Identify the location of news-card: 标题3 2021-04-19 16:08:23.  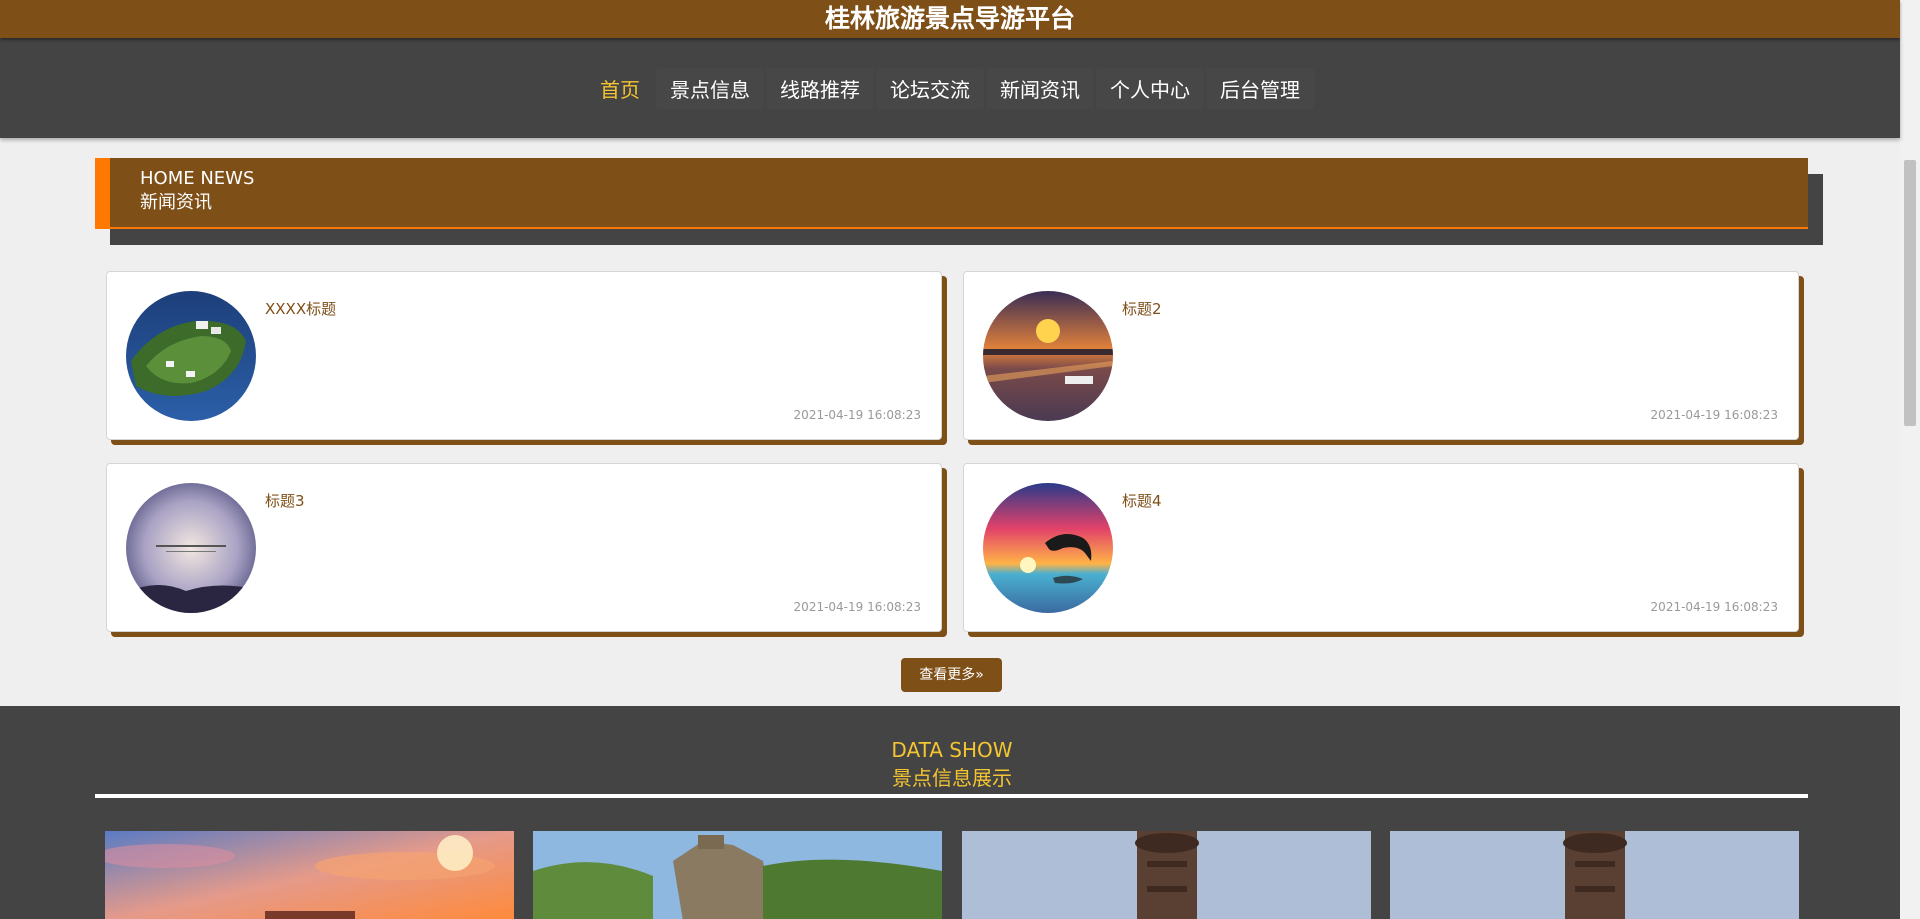
(524, 547).